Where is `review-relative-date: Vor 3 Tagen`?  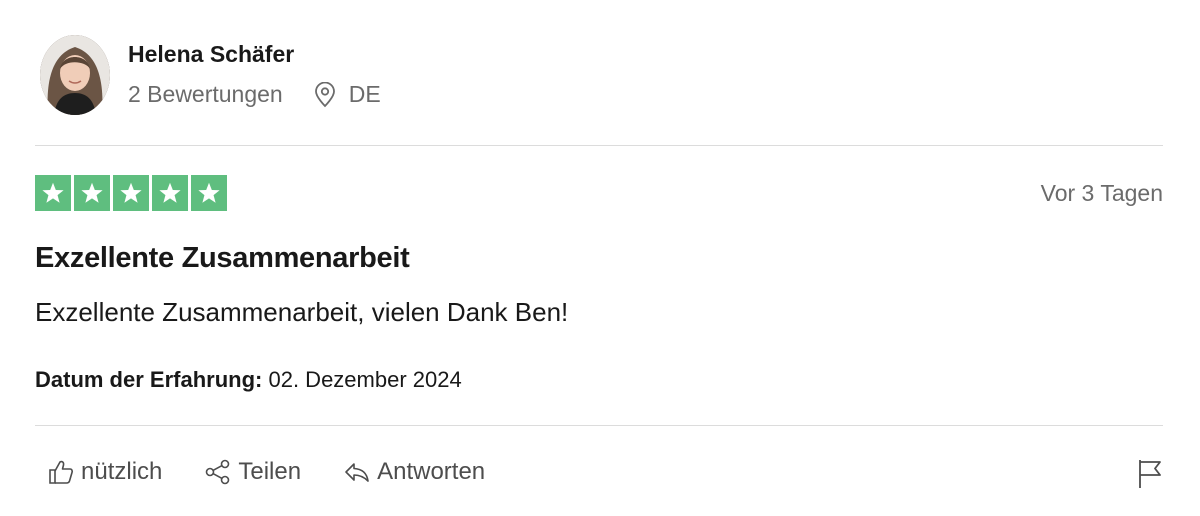 review-relative-date: Vor 3 Tagen is located at coordinates (1101, 193).